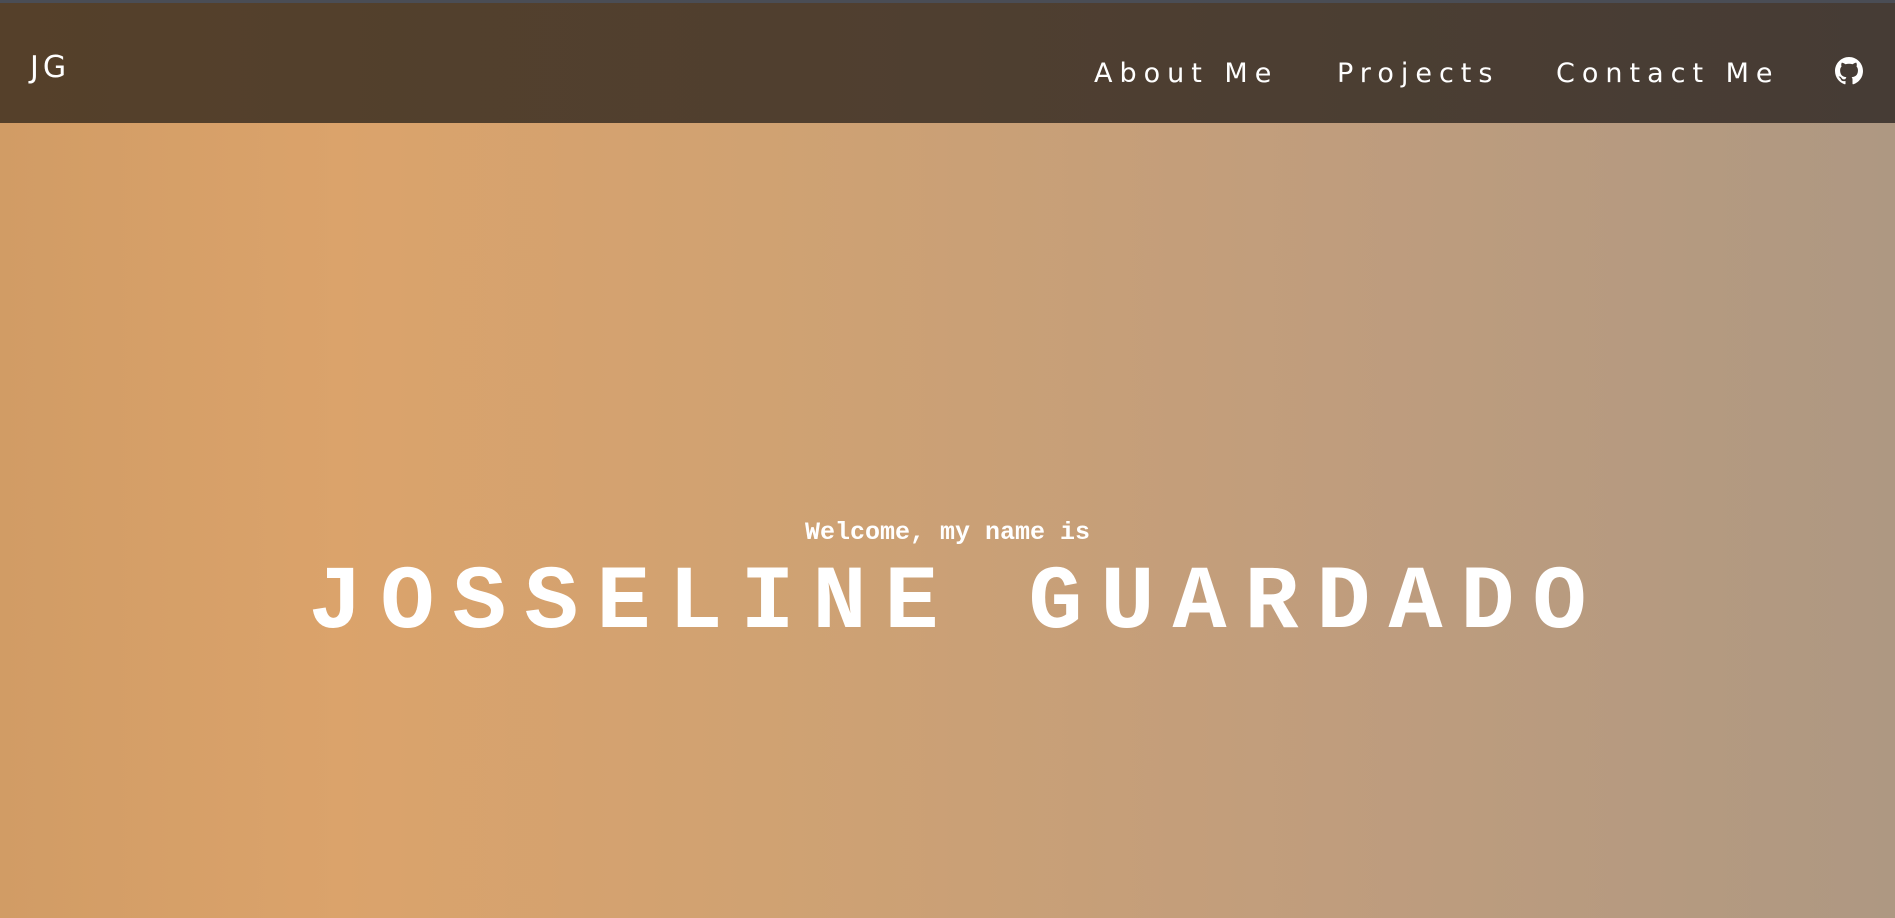  I want to click on navbar: JG About Me Projects Contact Me, so click(947, 63).